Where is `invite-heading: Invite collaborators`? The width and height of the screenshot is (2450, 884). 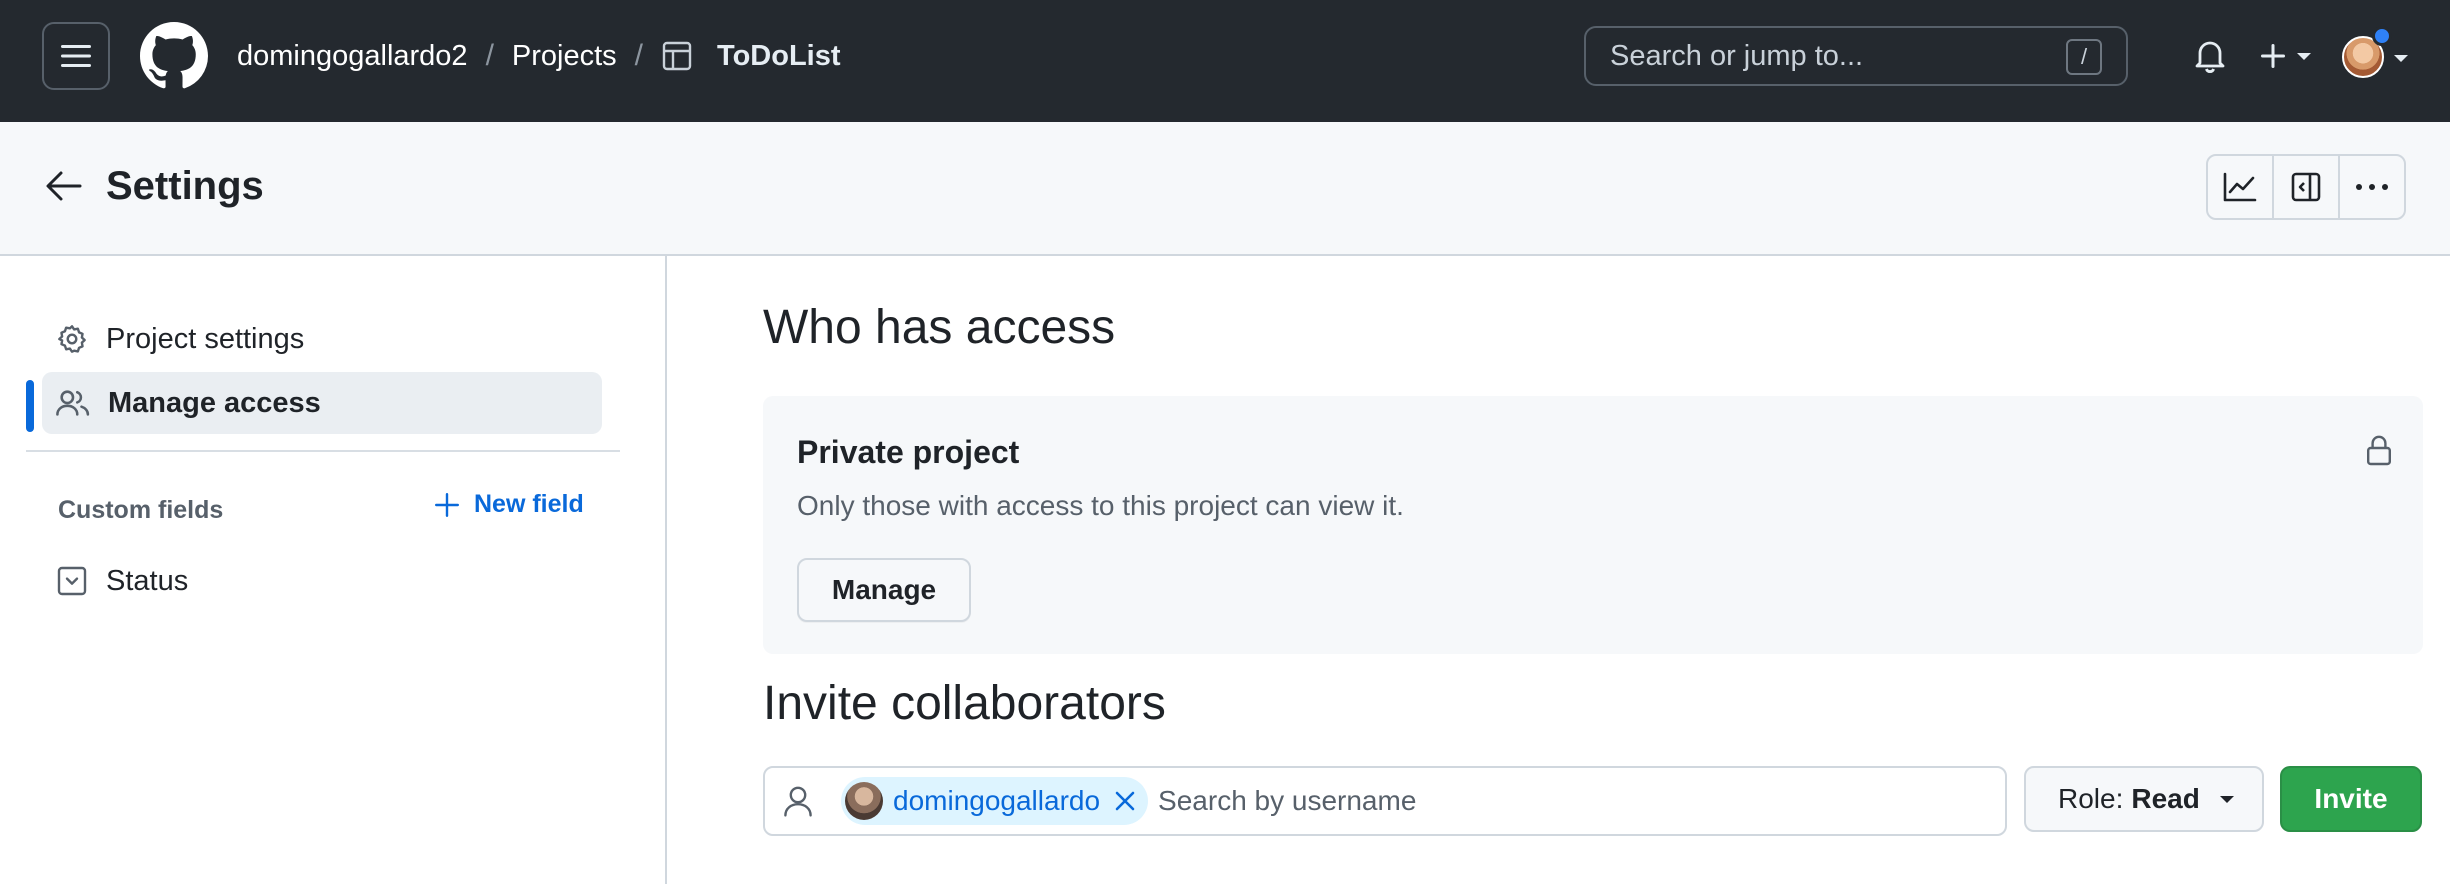 invite-heading: Invite collaborators is located at coordinates (964, 703).